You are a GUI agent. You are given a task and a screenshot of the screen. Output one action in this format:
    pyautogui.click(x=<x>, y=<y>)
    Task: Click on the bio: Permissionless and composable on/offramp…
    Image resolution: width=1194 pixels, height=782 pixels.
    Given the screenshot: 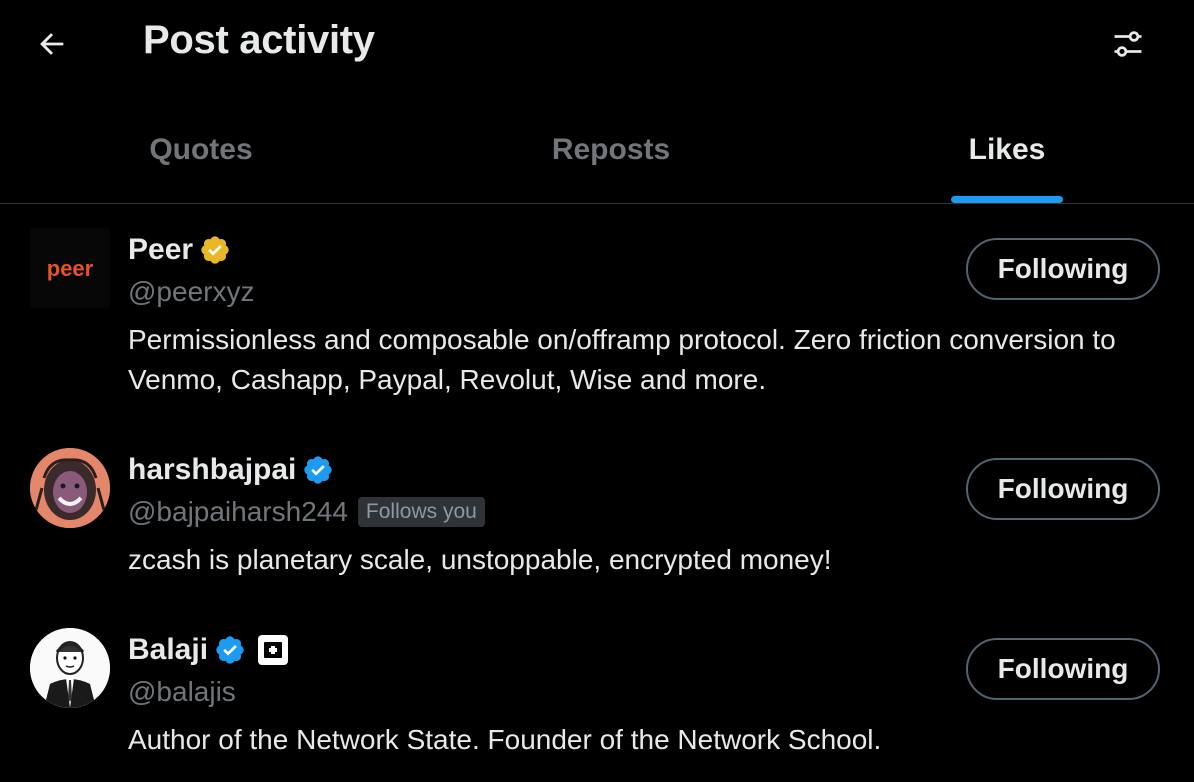 What is the action you would take?
    pyautogui.click(x=622, y=359)
    